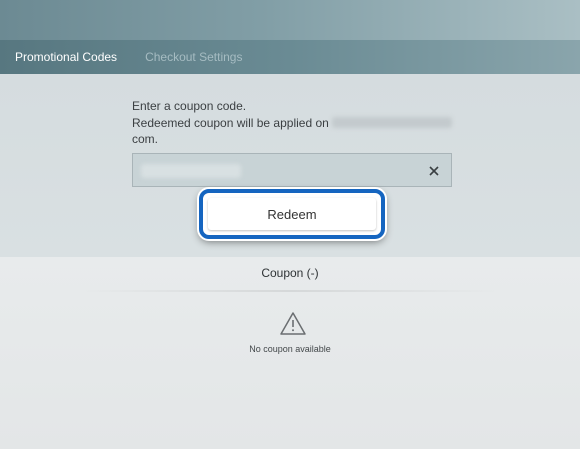 This screenshot has height=449, width=580. What do you see at coordinates (189, 106) in the screenshot?
I see `instruction-line-1: Enter a coupon code.` at bounding box center [189, 106].